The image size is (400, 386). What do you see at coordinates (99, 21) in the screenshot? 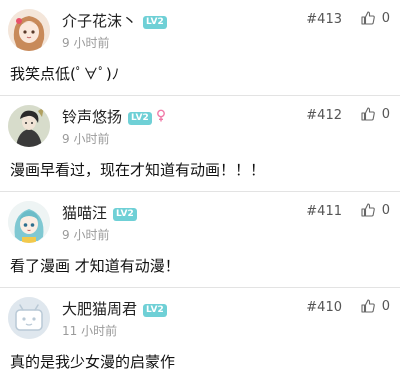
I see `username: 介子花沫丶` at bounding box center [99, 21].